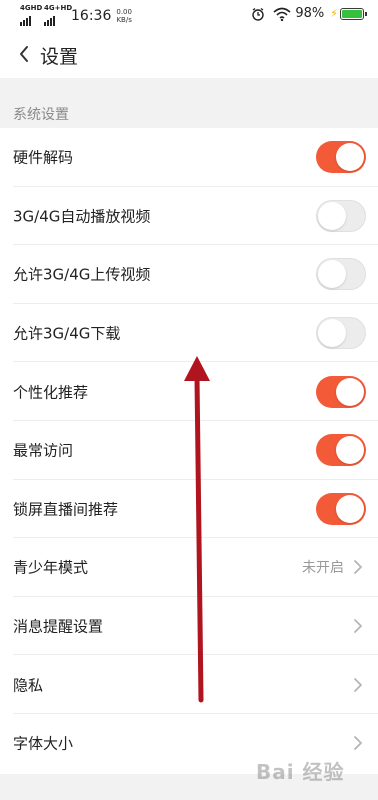 This screenshot has height=800, width=378. I want to click on setting-label: 3G/4G自动播放视频, so click(82, 216).